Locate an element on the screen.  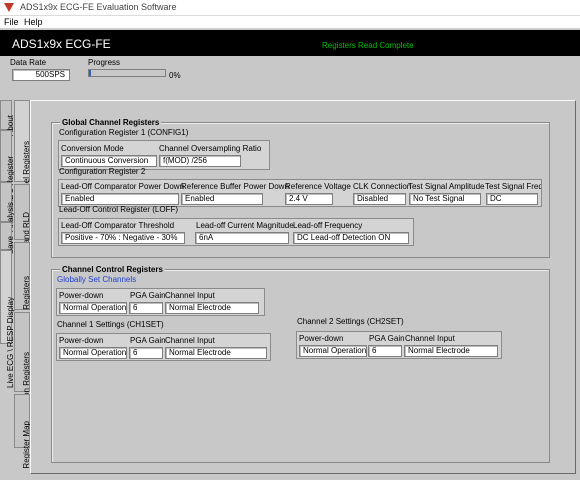
side-tab-about: About is located at coordinates (7, 118).